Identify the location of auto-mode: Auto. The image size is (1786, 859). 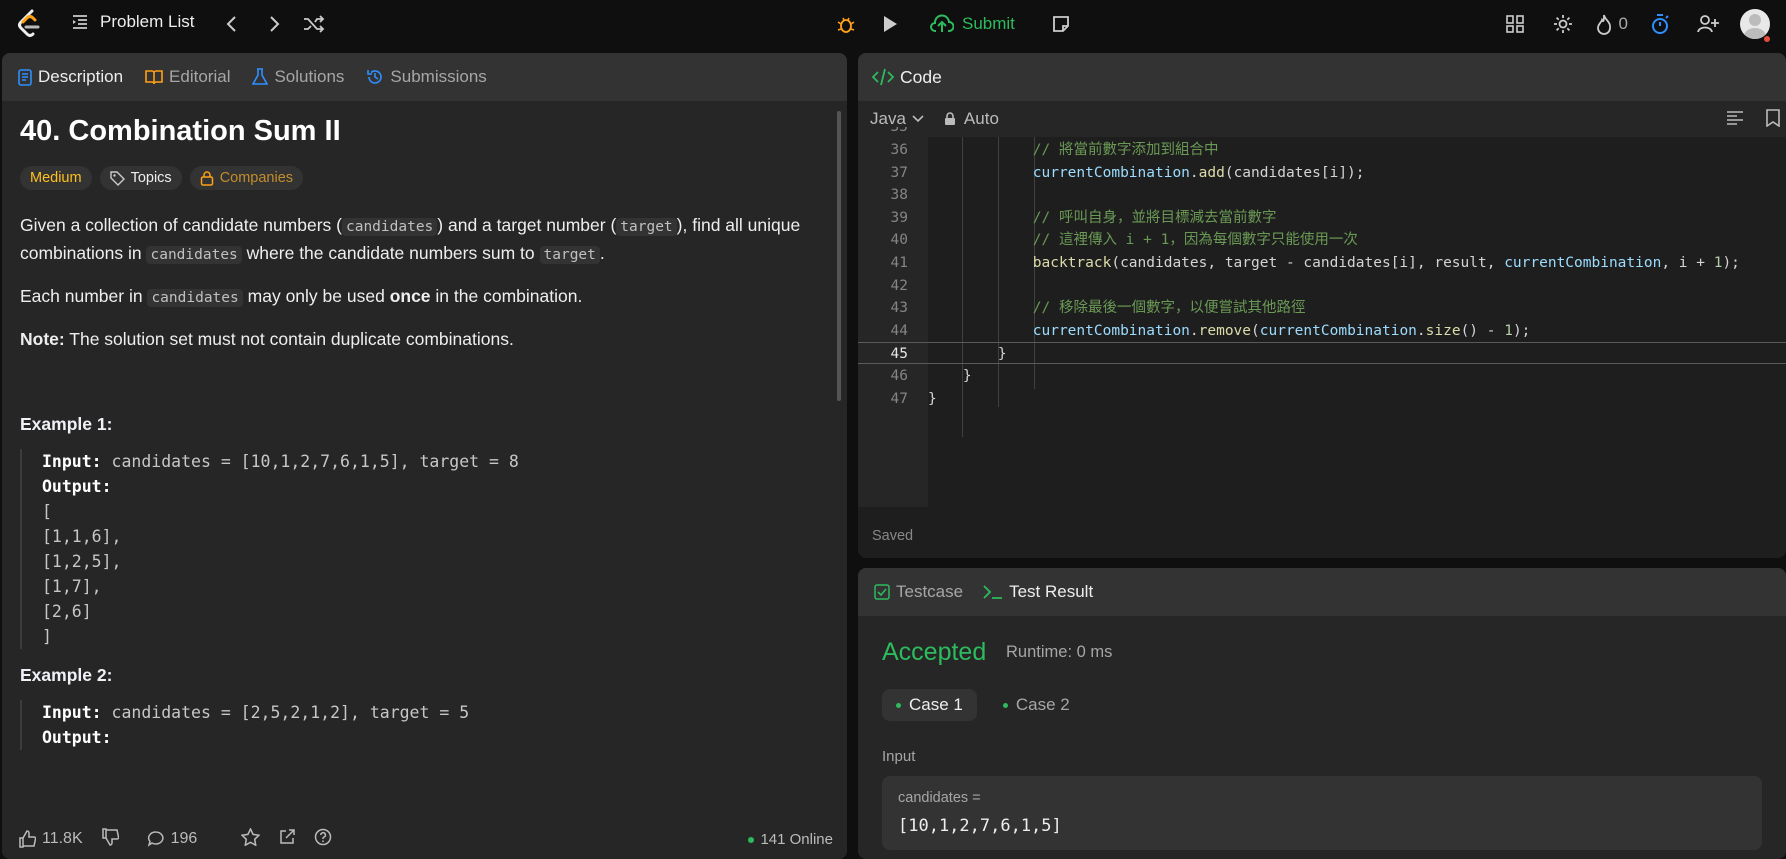
(971, 119).